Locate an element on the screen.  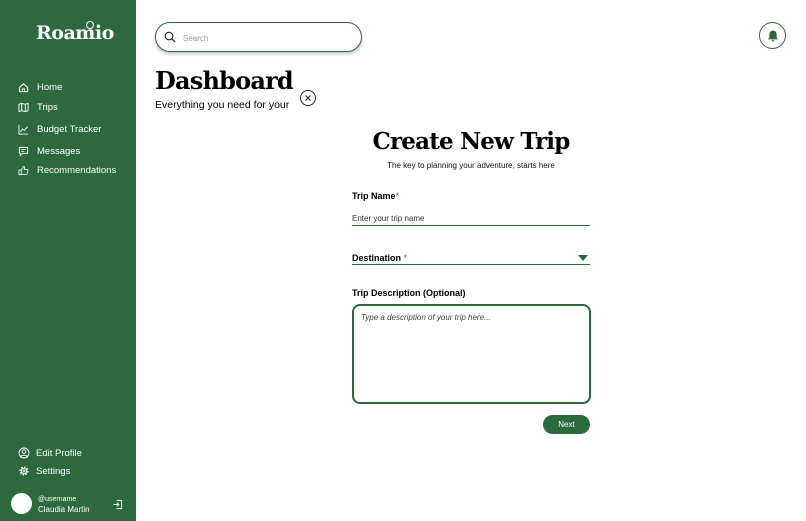
next-button: Next is located at coordinates (566, 424).